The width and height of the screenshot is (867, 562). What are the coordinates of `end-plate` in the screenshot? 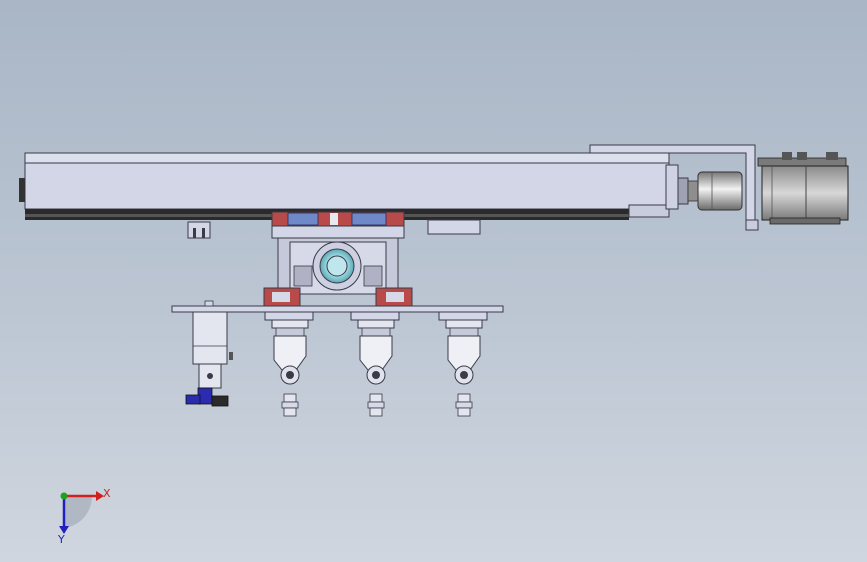 It's located at (677, 187).